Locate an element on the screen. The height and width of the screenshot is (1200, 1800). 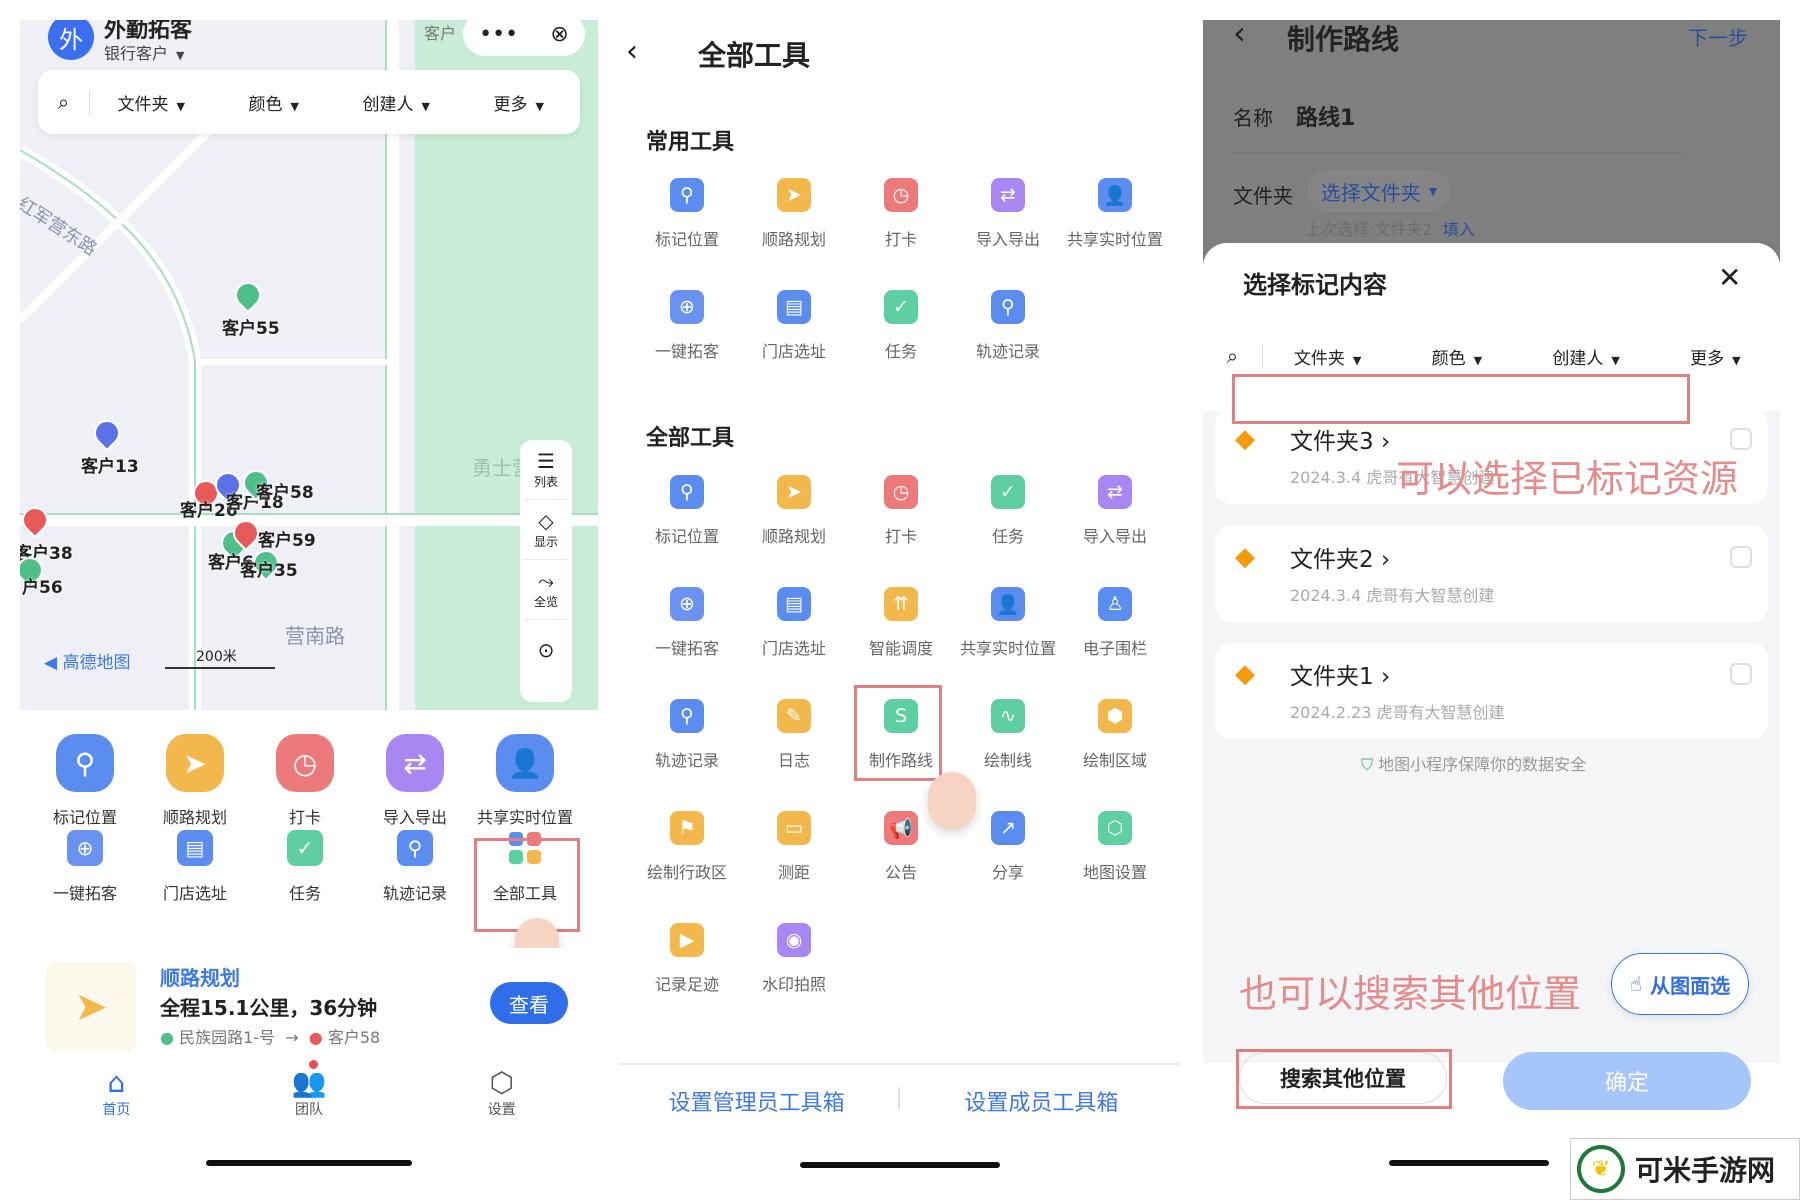
tool-水印拍照: ◉ 水印拍照 is located at coordinates (794, 959).